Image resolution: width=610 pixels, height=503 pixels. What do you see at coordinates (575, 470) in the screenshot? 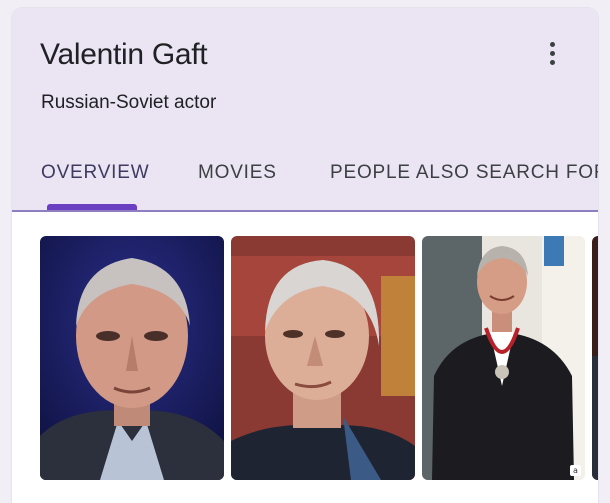
I see `image-attribution-badge: a` at bounding box center [575, 470].